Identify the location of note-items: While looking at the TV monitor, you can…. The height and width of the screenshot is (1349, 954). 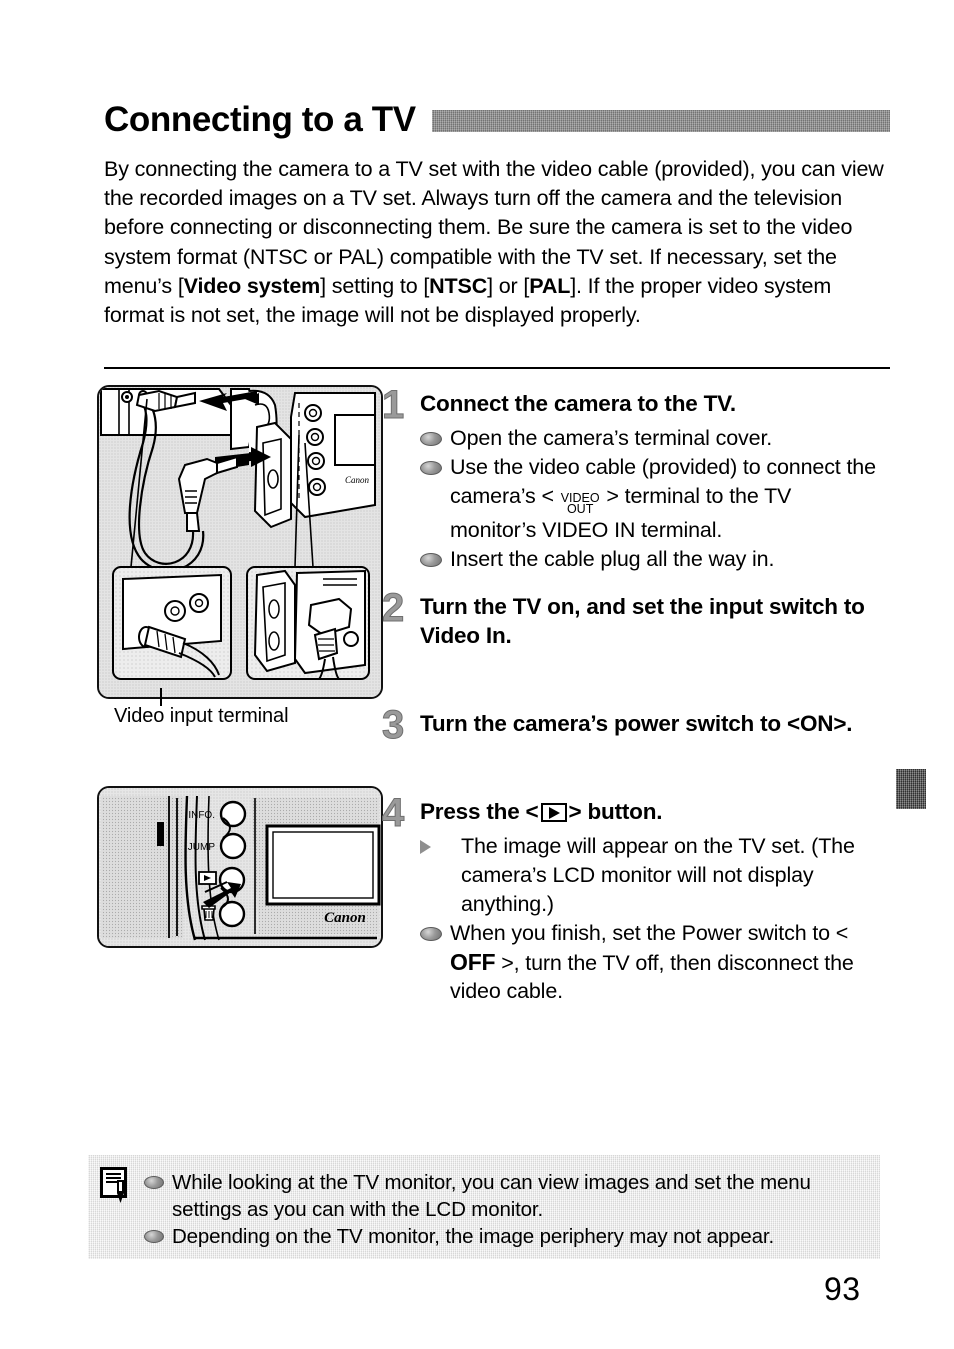
(505, 1209).